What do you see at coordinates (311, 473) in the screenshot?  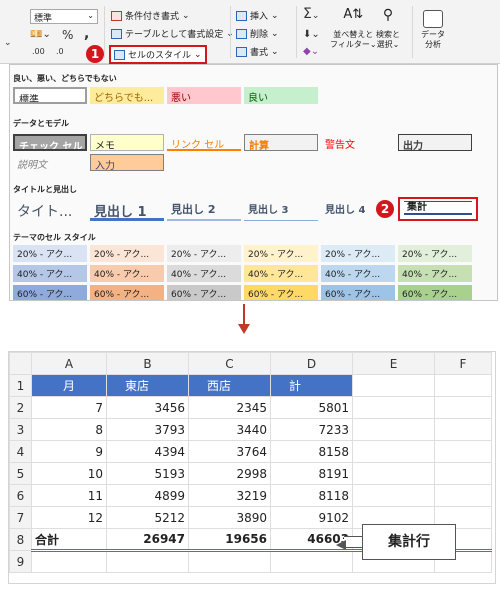 I see `cell-d5: 8191` at bounding box center [311, 473].